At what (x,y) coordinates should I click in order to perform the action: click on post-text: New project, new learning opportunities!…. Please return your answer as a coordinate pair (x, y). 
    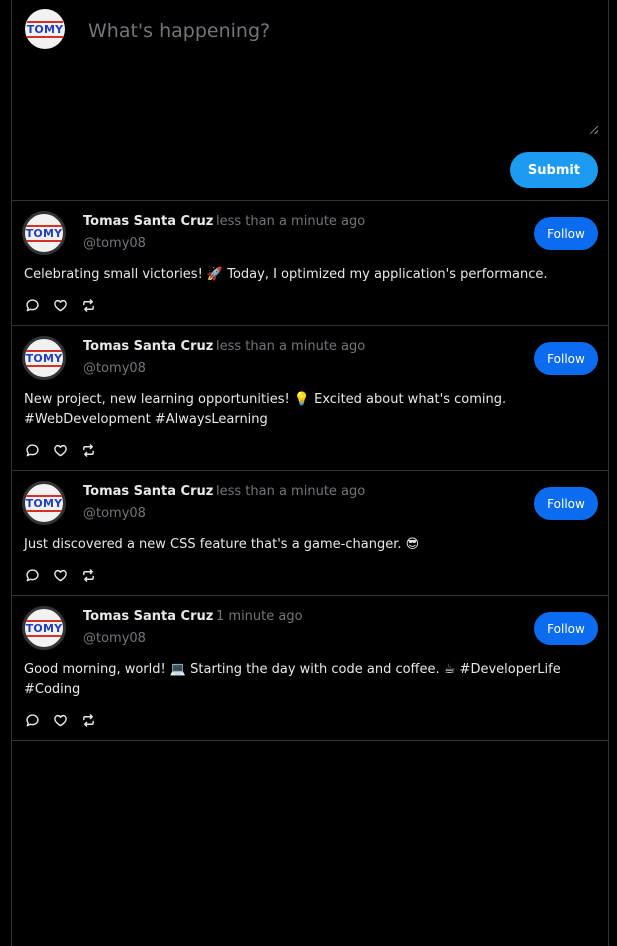
    Looking at the image, I should click on (265, 409).